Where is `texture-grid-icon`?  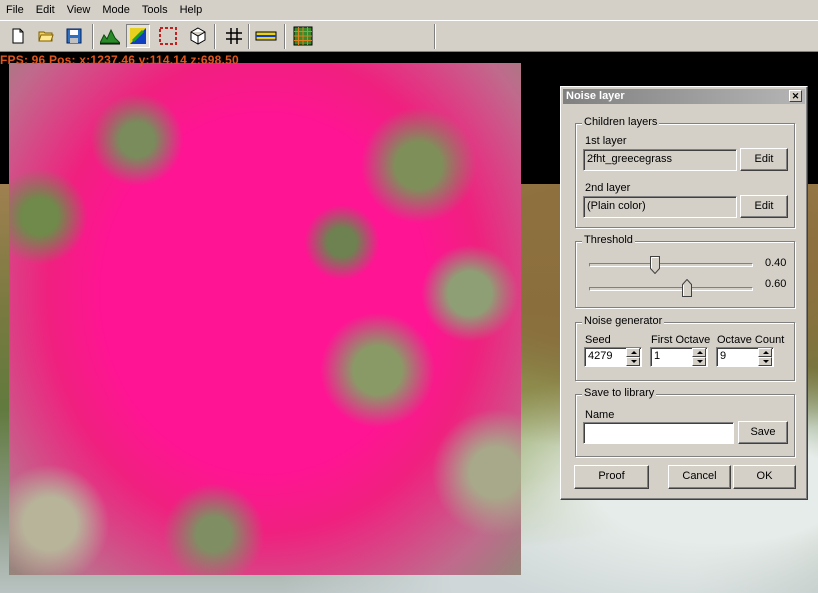 texture-grid-icon is located at coordinates (303, 36).